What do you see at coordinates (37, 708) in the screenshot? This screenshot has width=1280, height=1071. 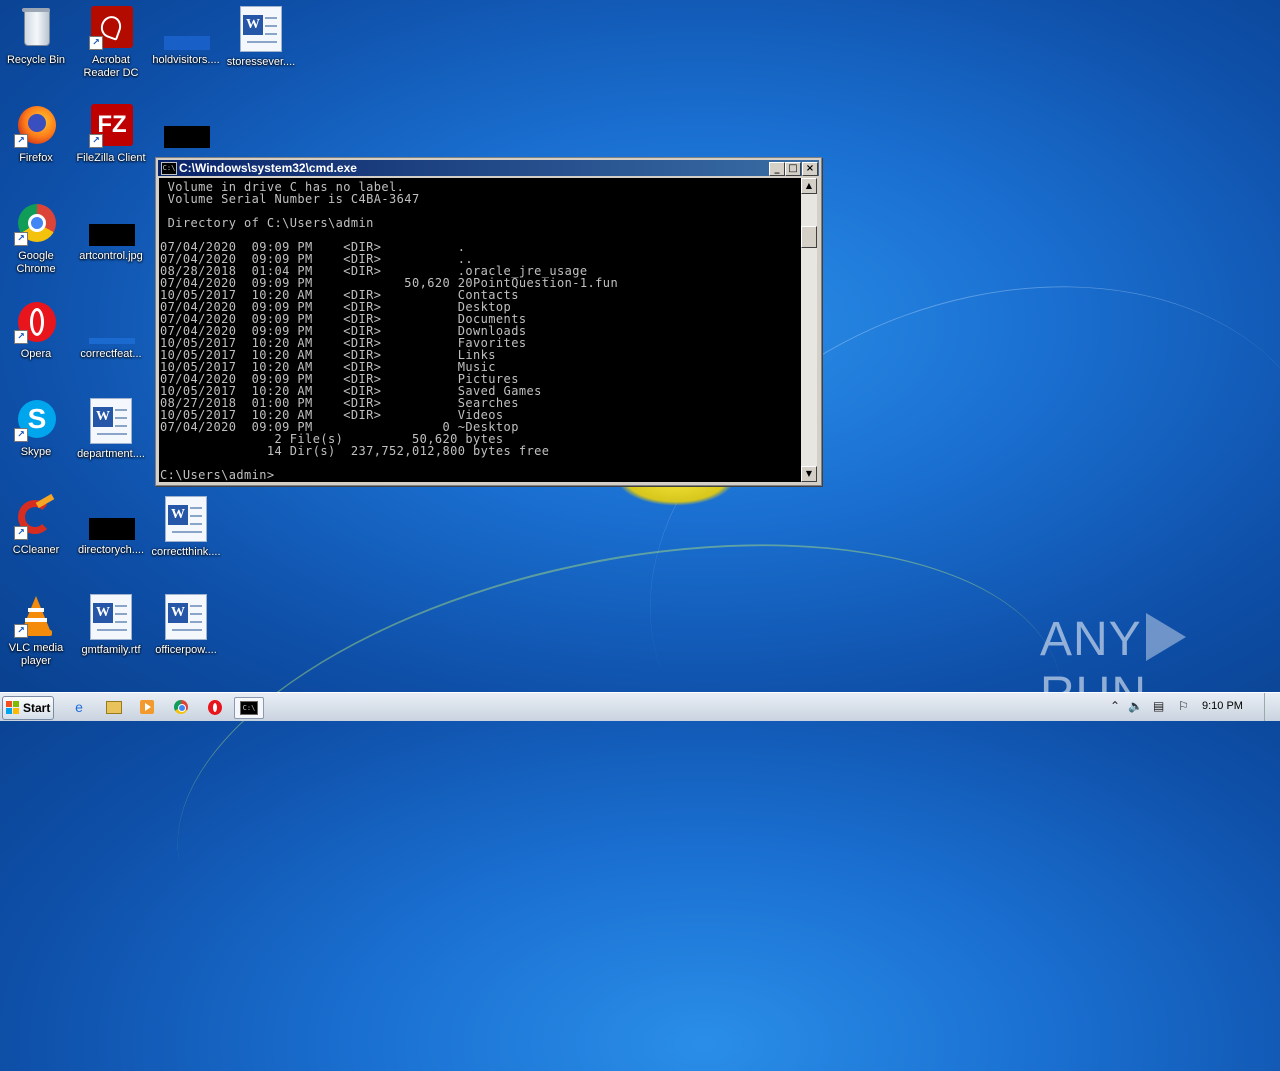 I see `start-label: Start` at bounding box center [37, 708].